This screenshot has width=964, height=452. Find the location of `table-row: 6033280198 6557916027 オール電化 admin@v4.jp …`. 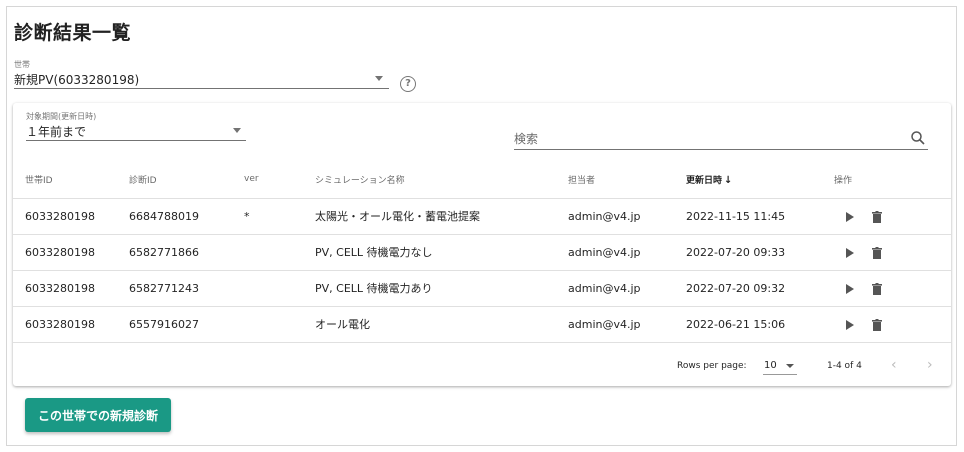

table-row: 6033280198 6557916027 オール電化 admin@v4.jp … is located at coordinates (482, 324).